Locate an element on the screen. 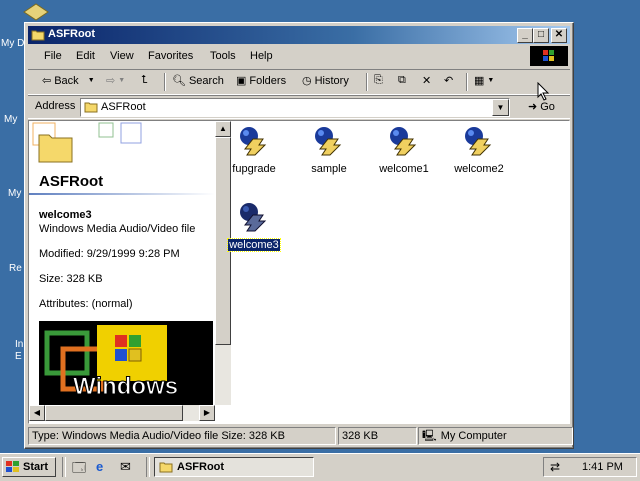  file-label: welcome2 is located at coordinates (479, 169).